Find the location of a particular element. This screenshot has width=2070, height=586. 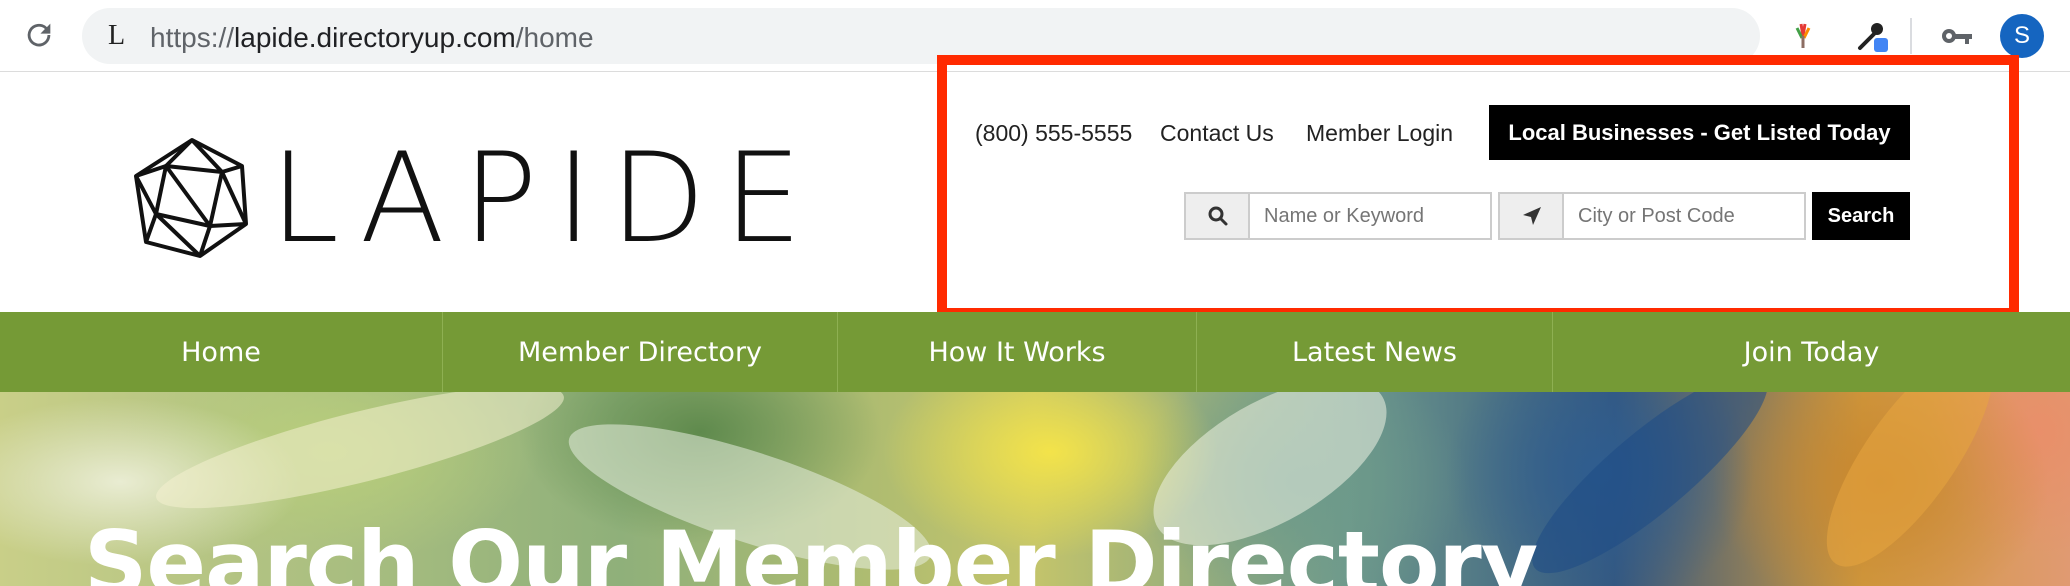

member-login-link: Member Login is located at coordinates (1379, 133).